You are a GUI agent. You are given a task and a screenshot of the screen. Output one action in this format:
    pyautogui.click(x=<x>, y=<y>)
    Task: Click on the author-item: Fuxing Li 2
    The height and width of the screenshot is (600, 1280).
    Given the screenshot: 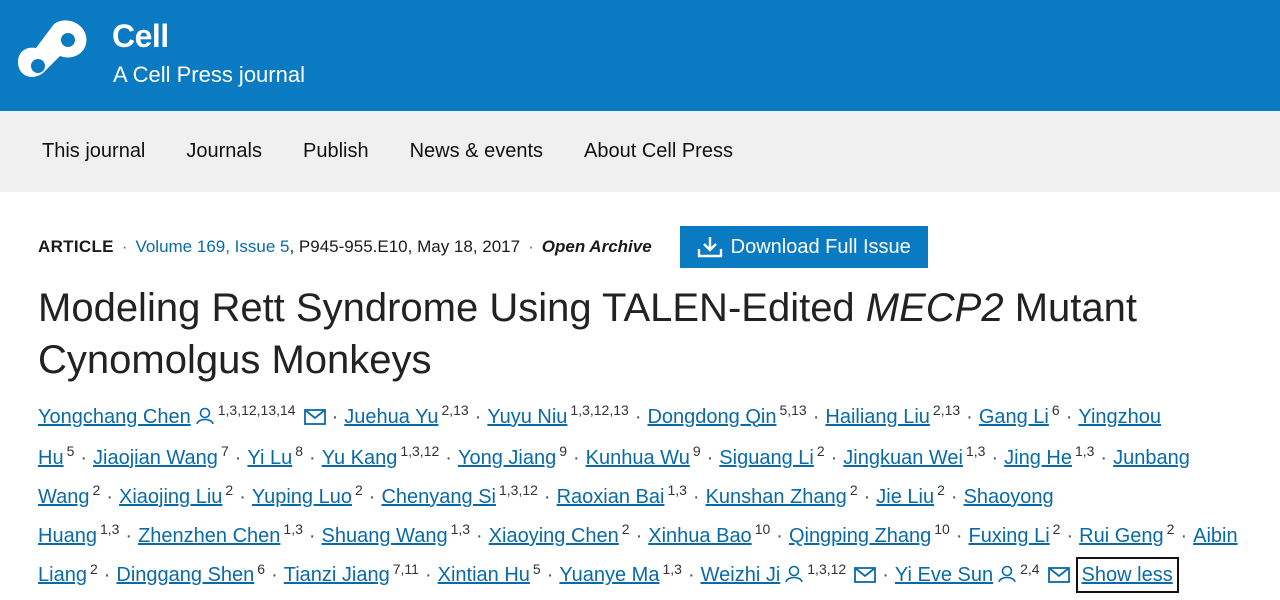 What is the action you would take?
    pyautogui.click(x=1015, y=534)
    